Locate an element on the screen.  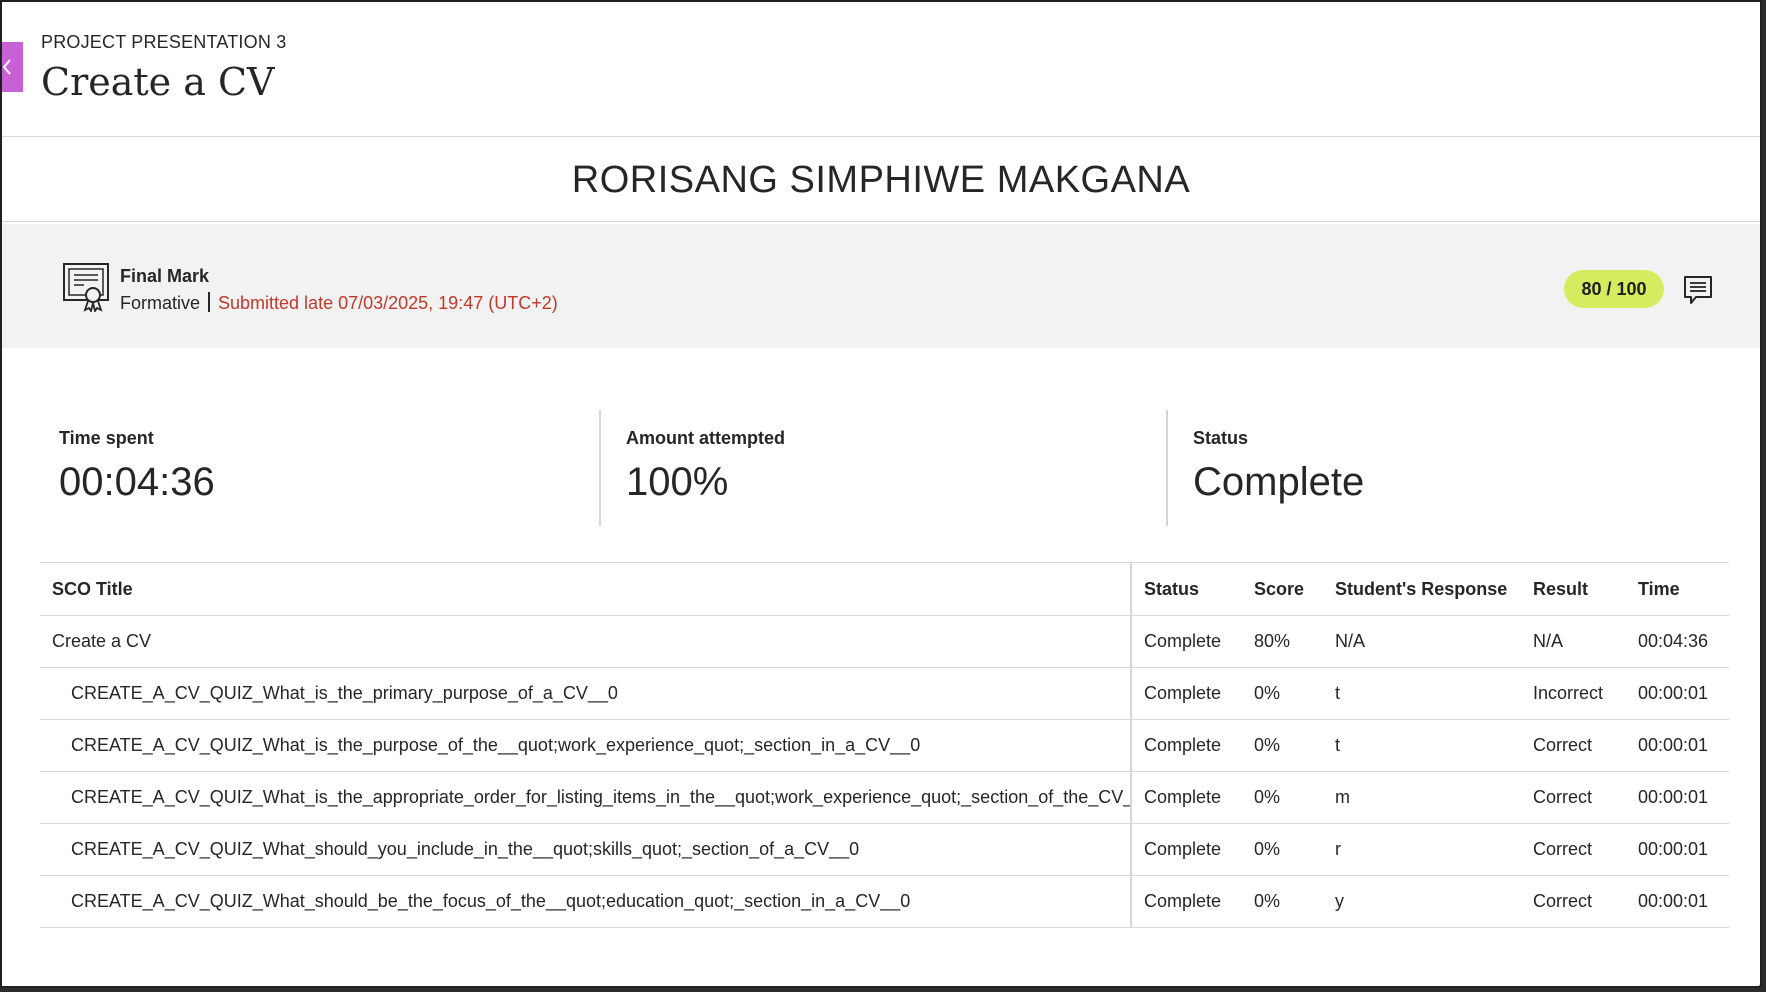
cell-result: Incorrect is located at coordinates (1573, 693).